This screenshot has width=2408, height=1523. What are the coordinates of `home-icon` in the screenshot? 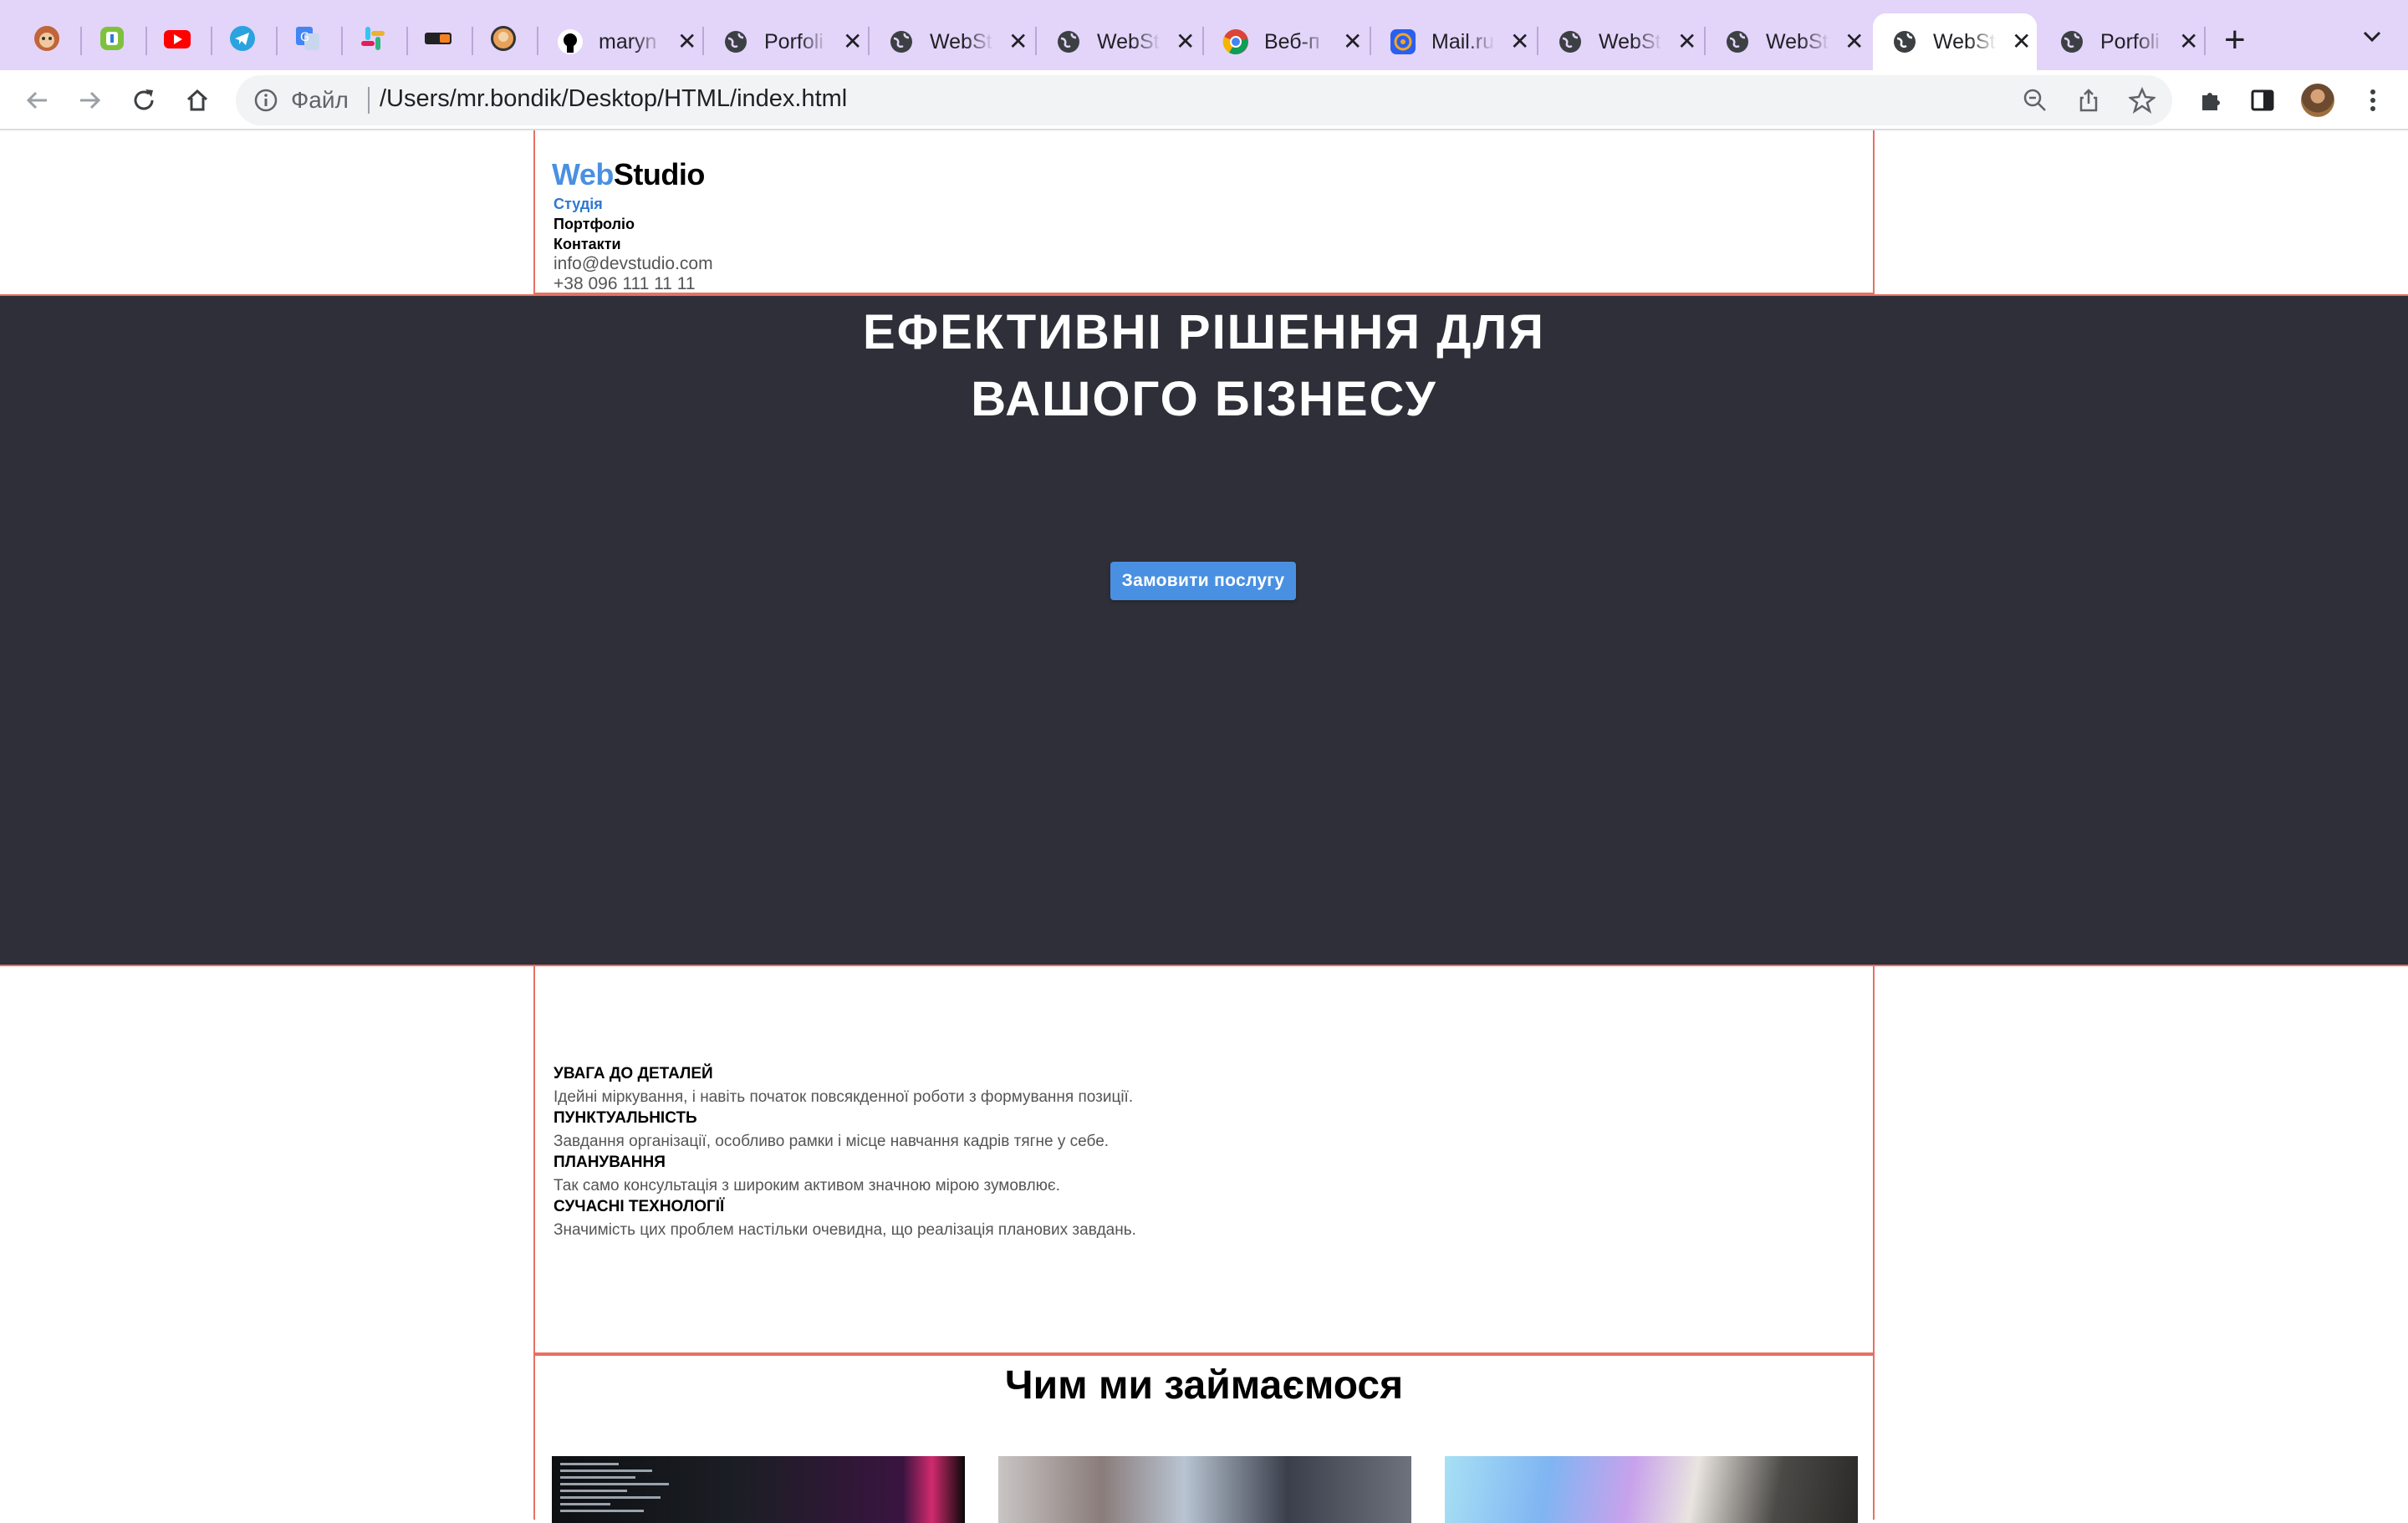 It's located at (197, 101).